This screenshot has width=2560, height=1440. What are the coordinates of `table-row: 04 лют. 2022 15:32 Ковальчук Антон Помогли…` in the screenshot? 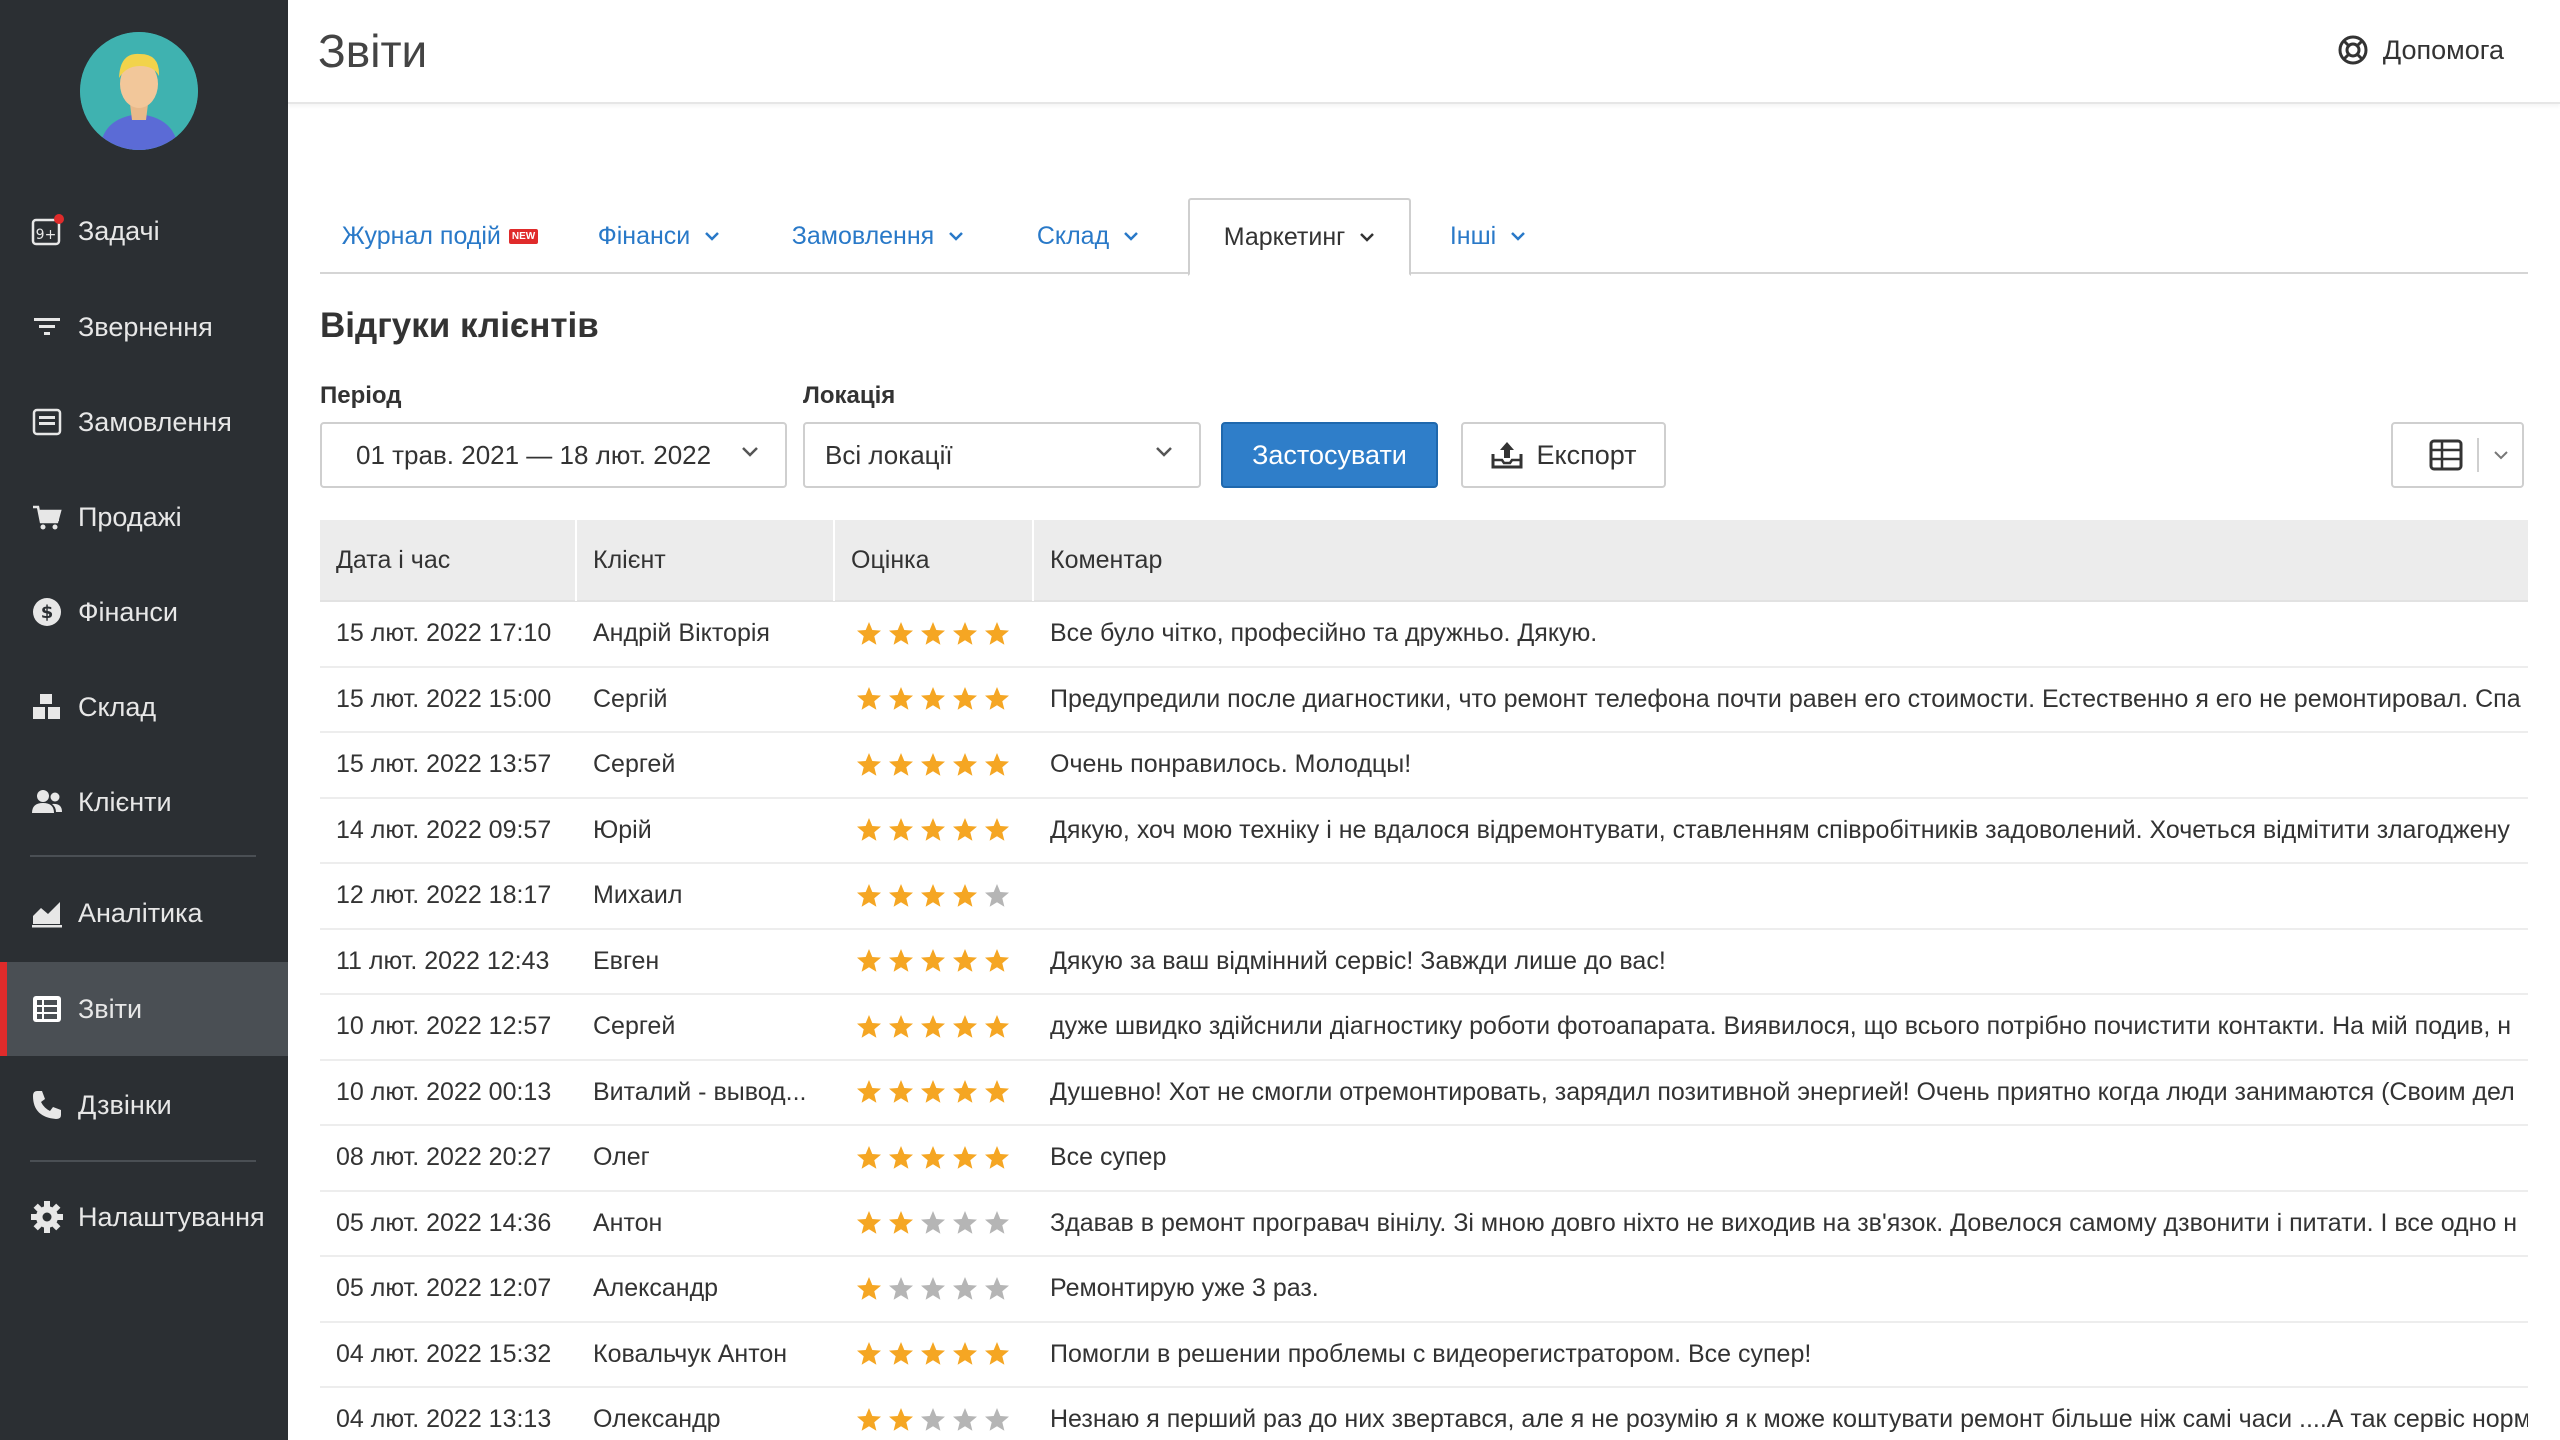 It's located at (1424, 1355).